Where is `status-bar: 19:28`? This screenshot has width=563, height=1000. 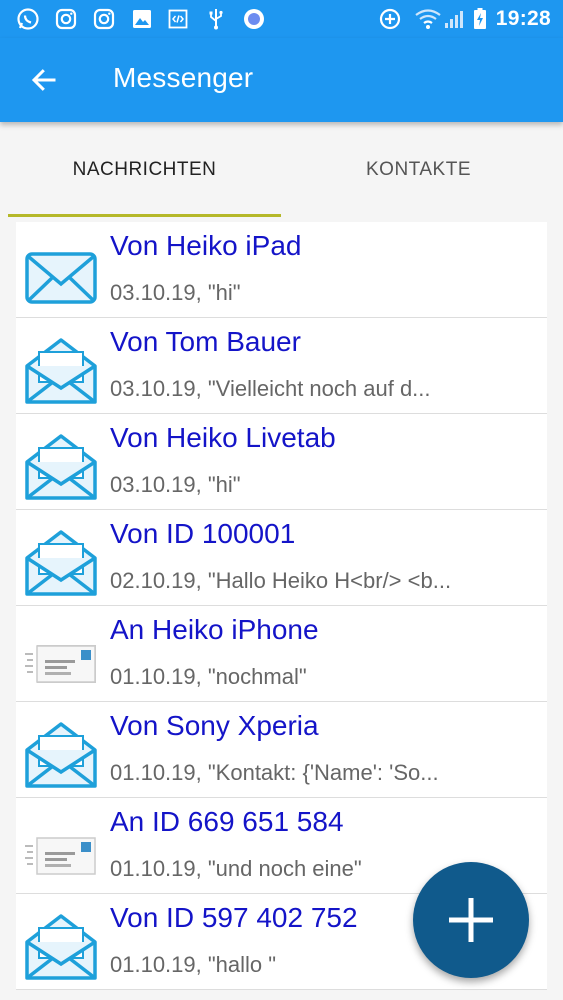 status-bar: 19:28 is located at coordinates (281, 19).